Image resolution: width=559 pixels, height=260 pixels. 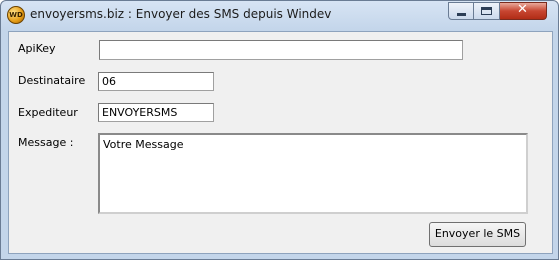 I want to click on expediteur-input: ENVOYERSMS, so click(x=156, y=112).